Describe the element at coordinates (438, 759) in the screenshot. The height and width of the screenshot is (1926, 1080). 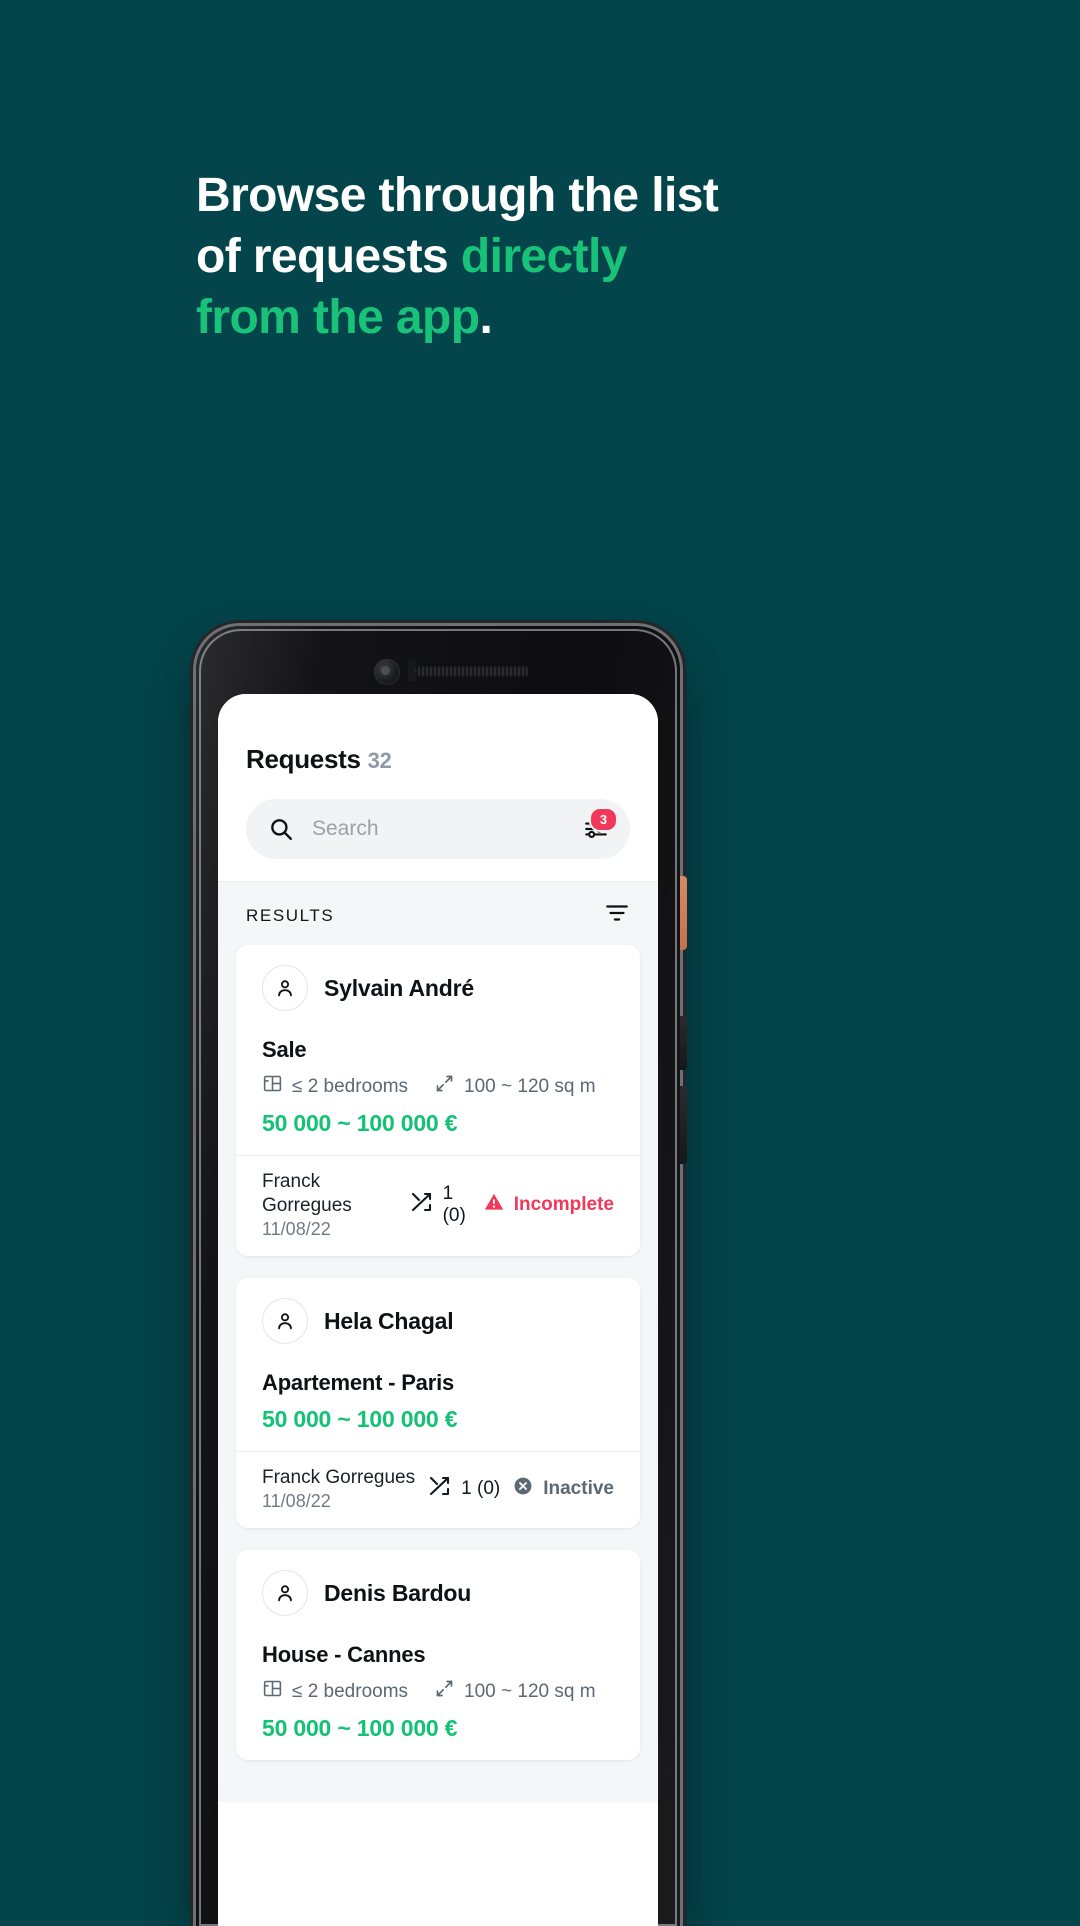
I see `page-title: Requests 32` at that location.